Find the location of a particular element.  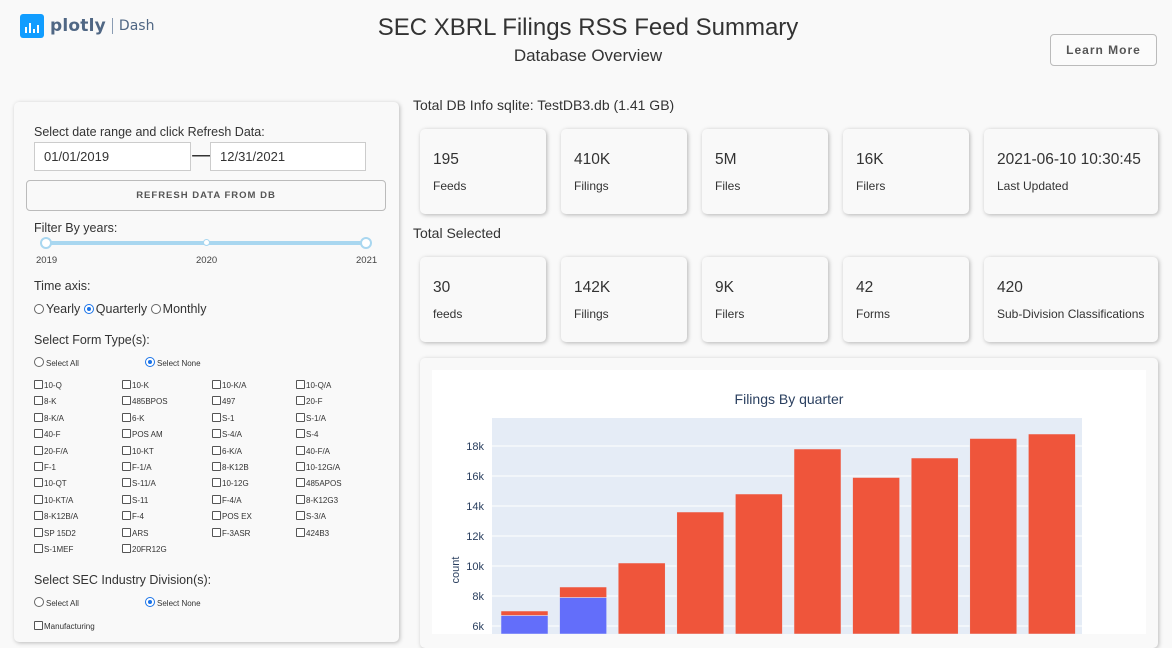

form-type-label: Select Form Type(s): is located at coordinates (92, 340).